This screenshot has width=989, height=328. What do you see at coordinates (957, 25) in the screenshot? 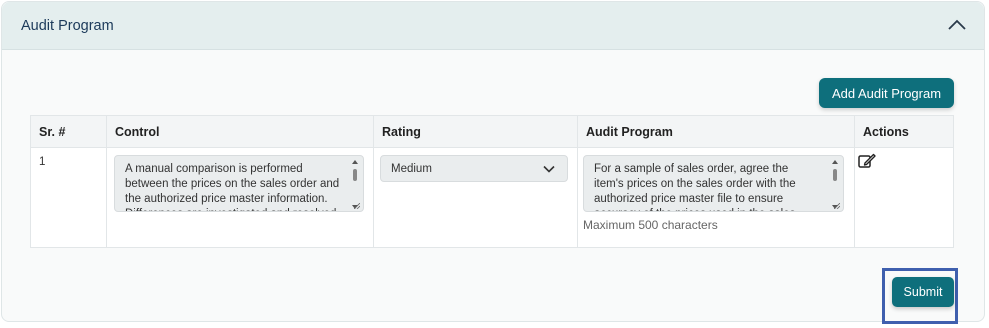
I see `chevron-up-icon` at bounding box center [957, 25].